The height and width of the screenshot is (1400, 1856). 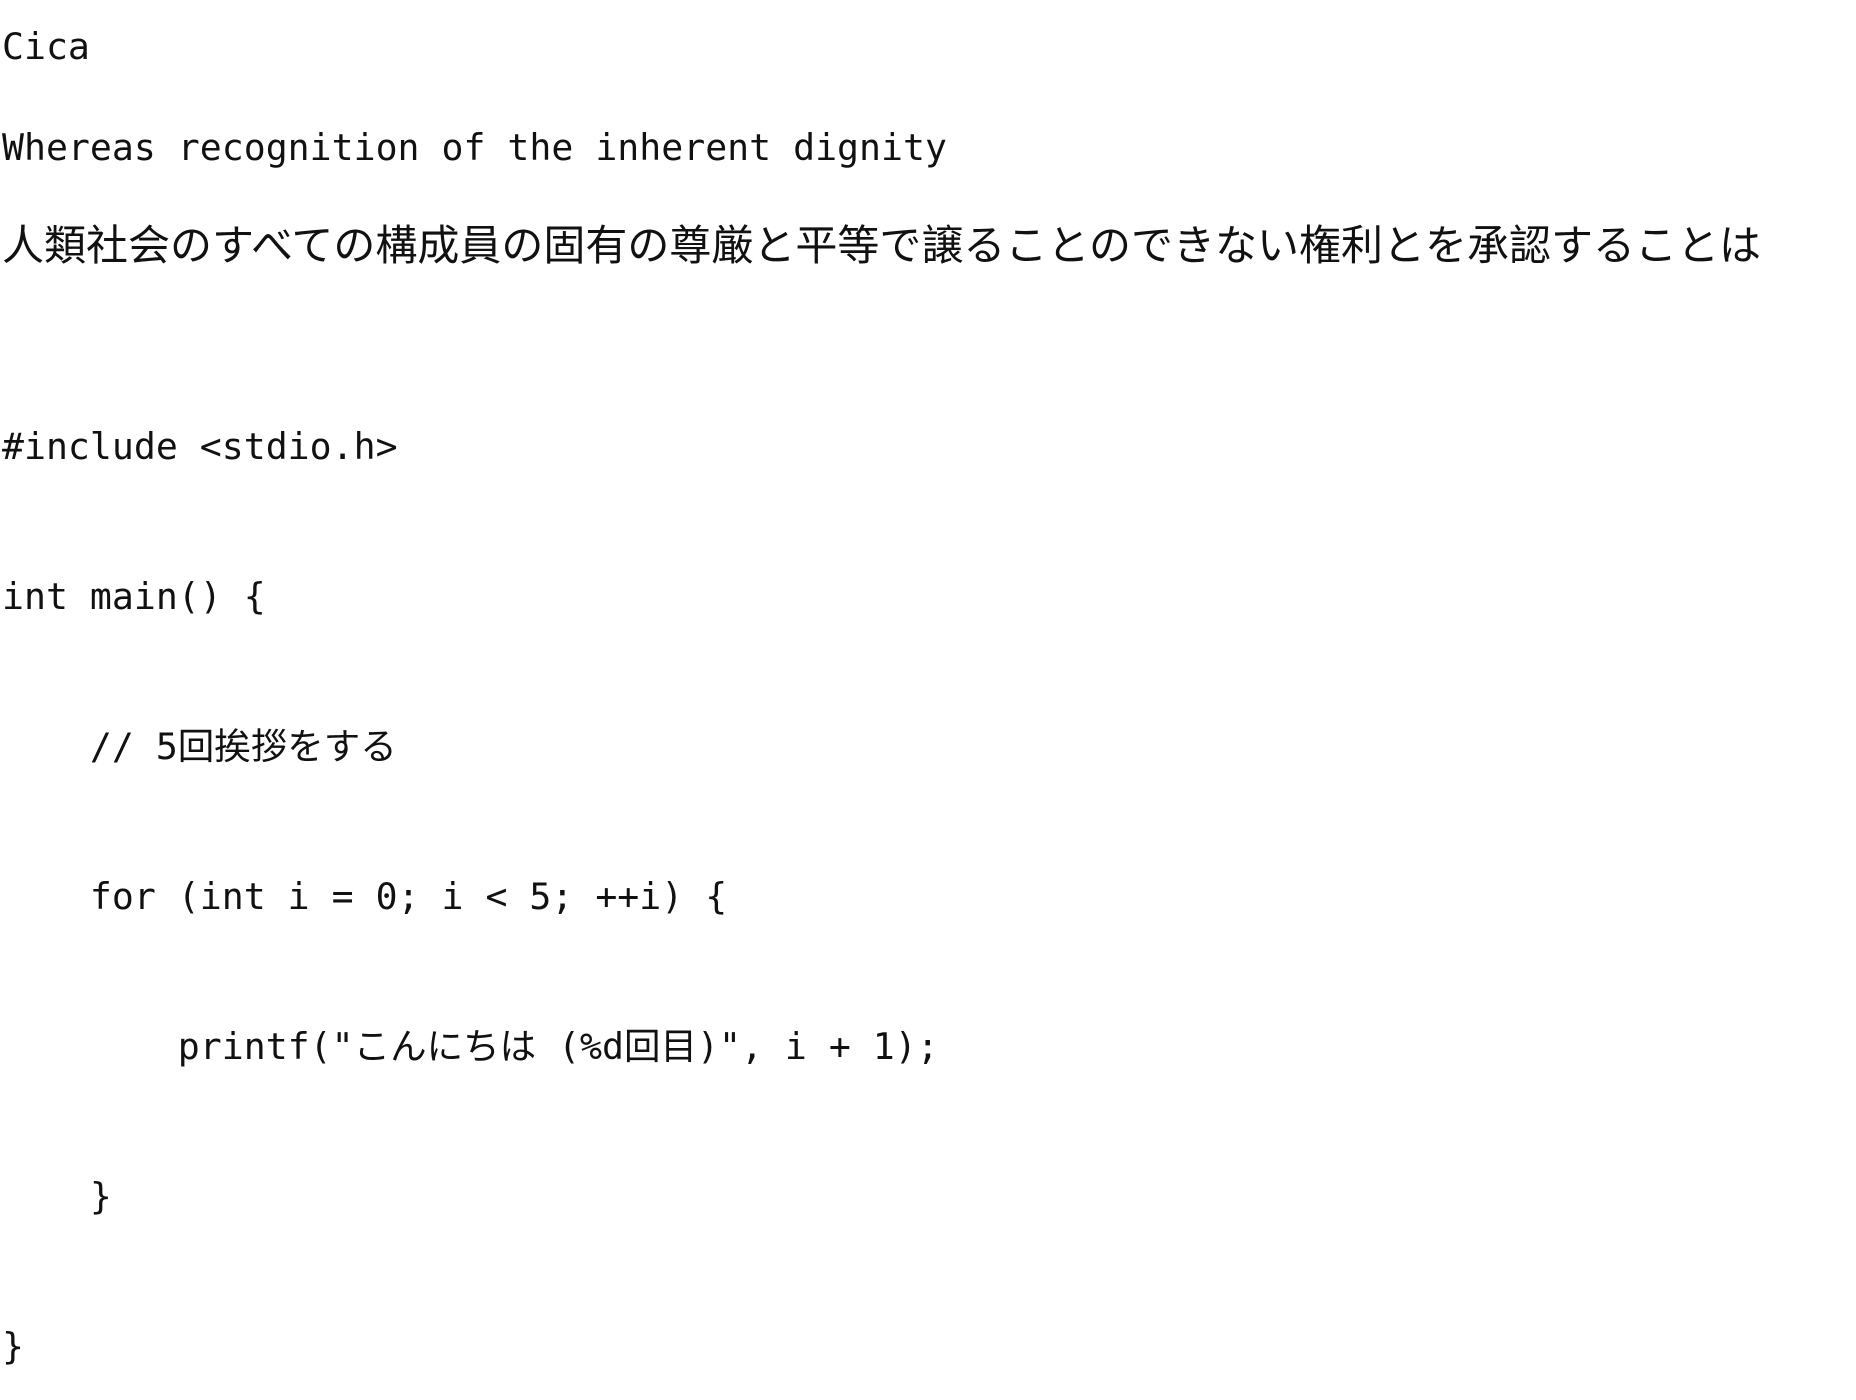 What do you see at coordinates (200, 446) in the screenshot?
I see `code-line: #include <stdio.h>` at bounding box center [200, 446].